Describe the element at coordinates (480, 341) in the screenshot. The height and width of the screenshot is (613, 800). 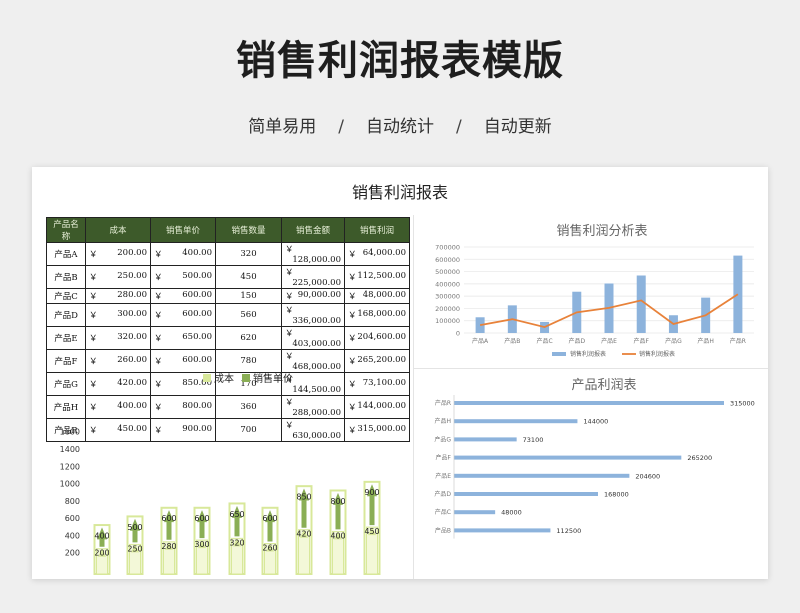
I see `x-tick-label: 产品A` at that location.